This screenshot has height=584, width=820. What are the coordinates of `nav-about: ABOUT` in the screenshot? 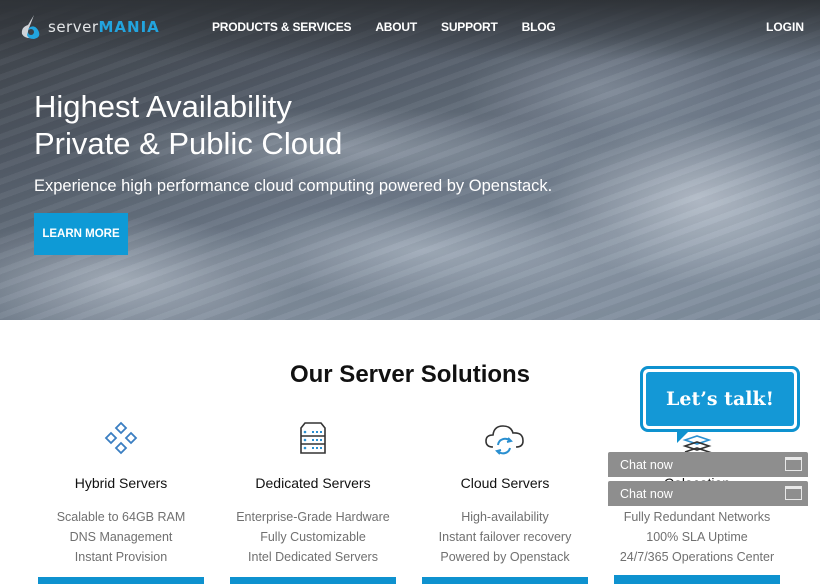 It's located at (396, 27).